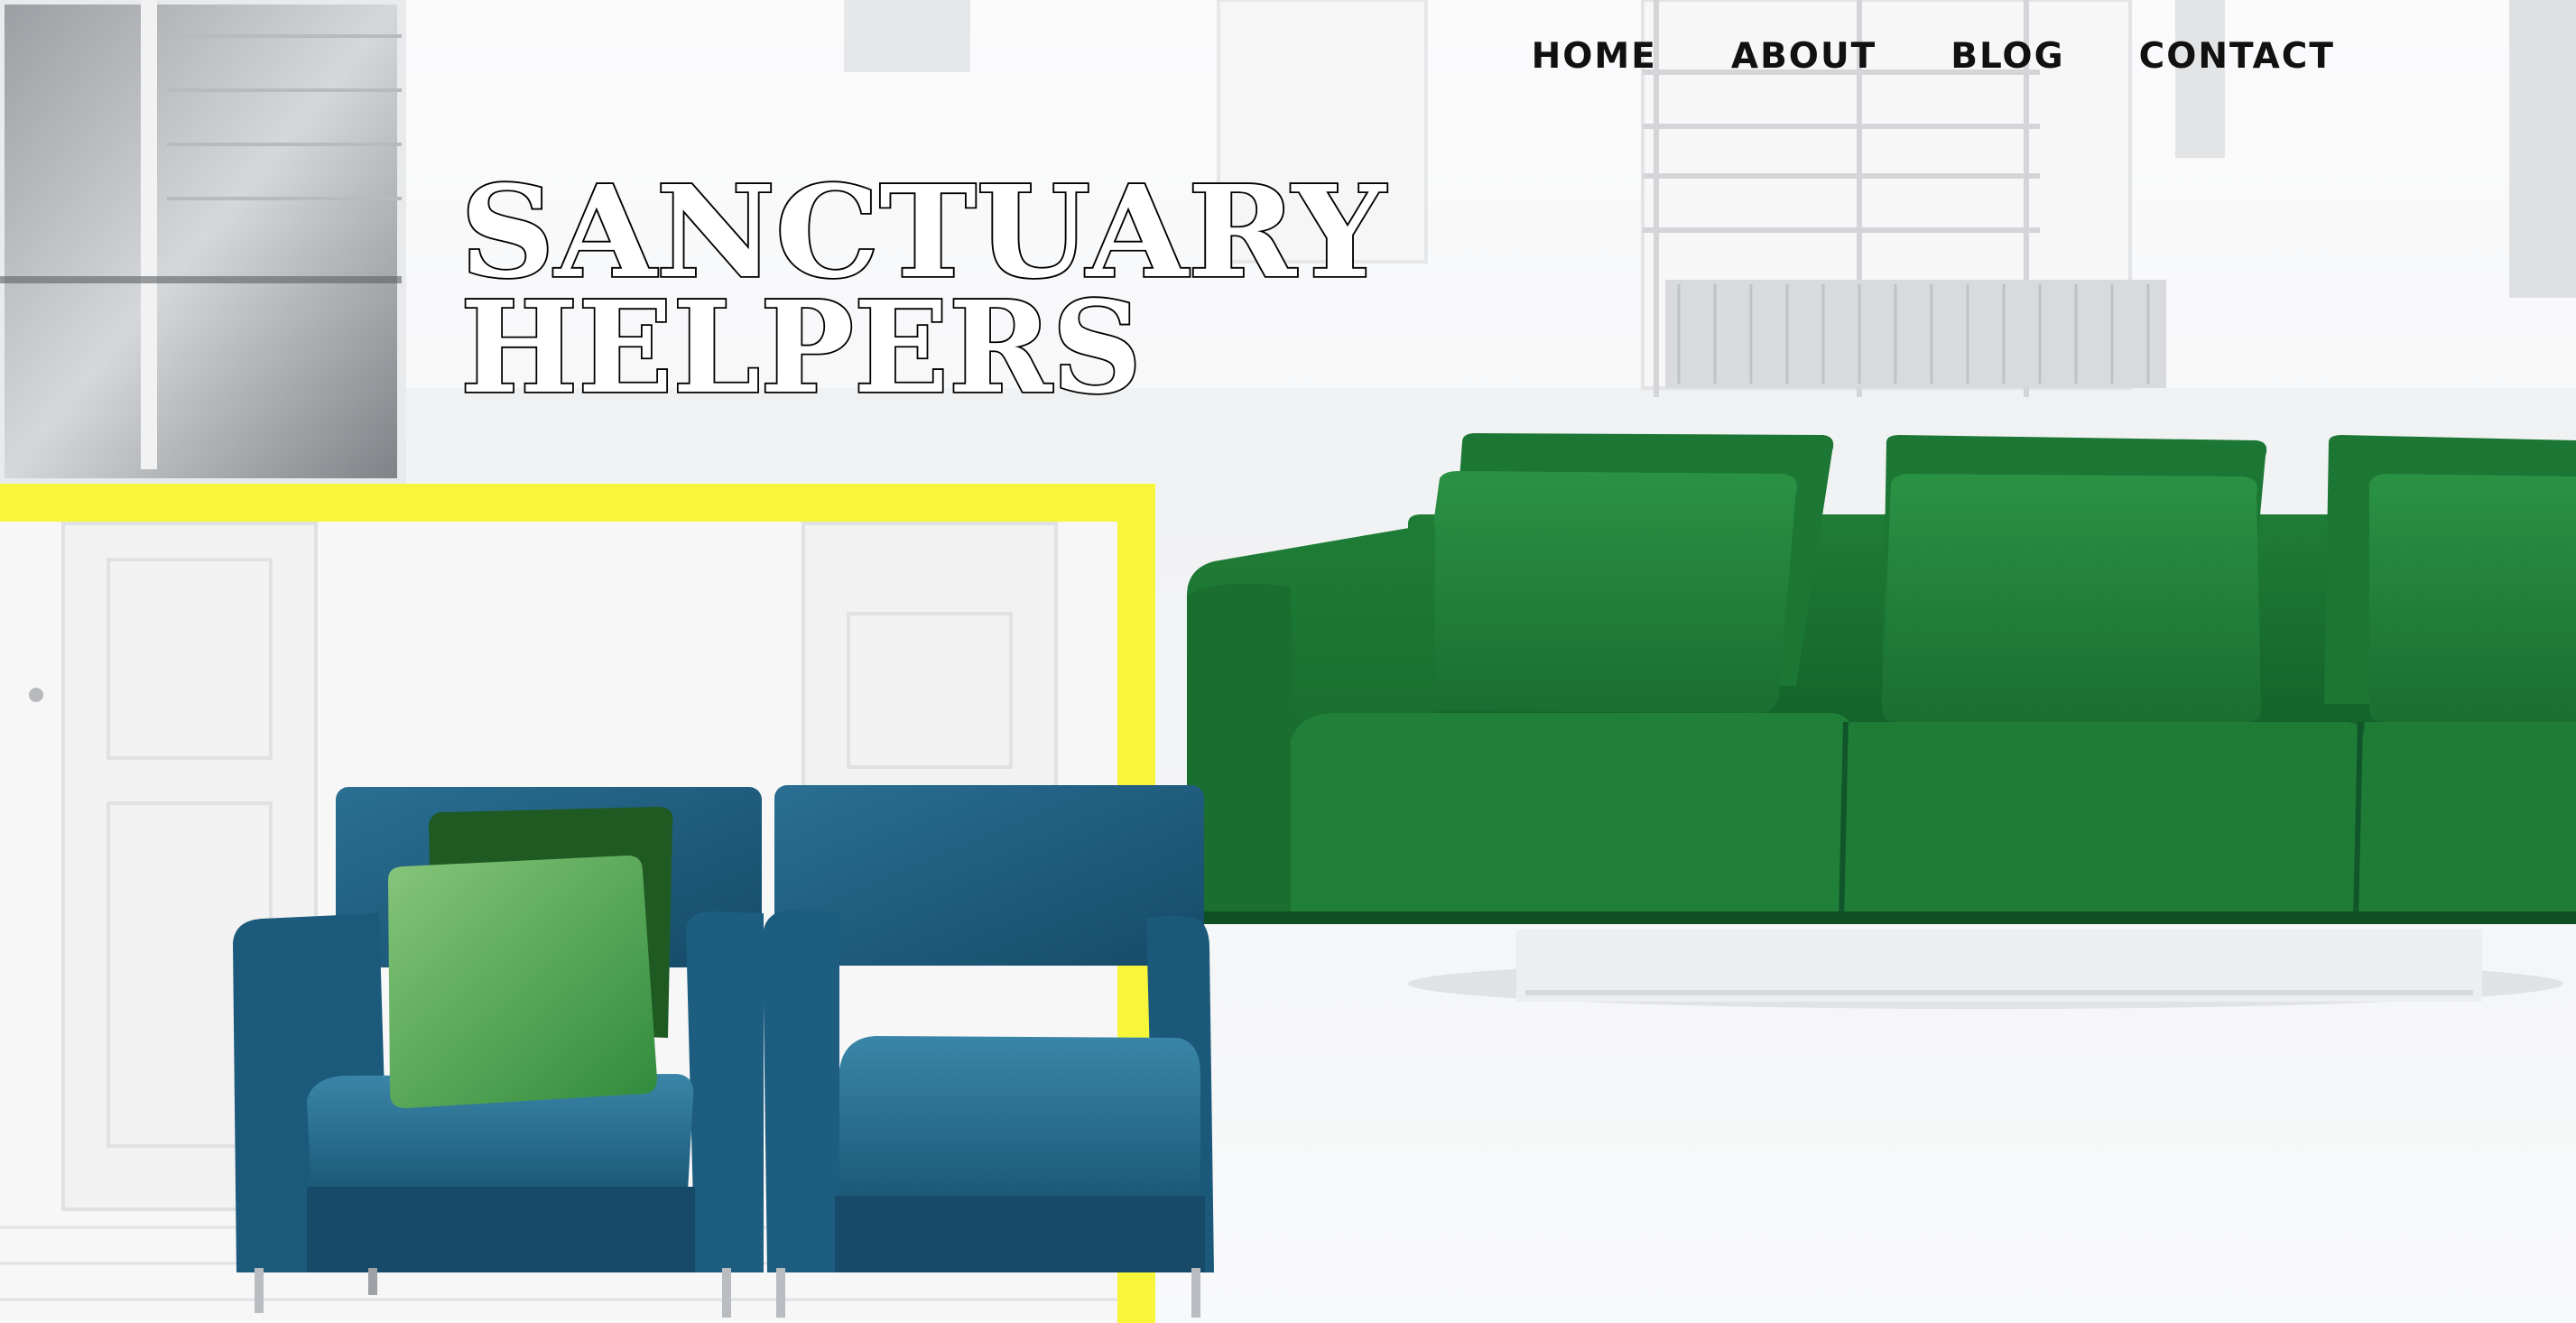 The width and height of the screenshot is (2576, 1323). I want to click on nav-about-link: ABOUT, so click(1803, 56).